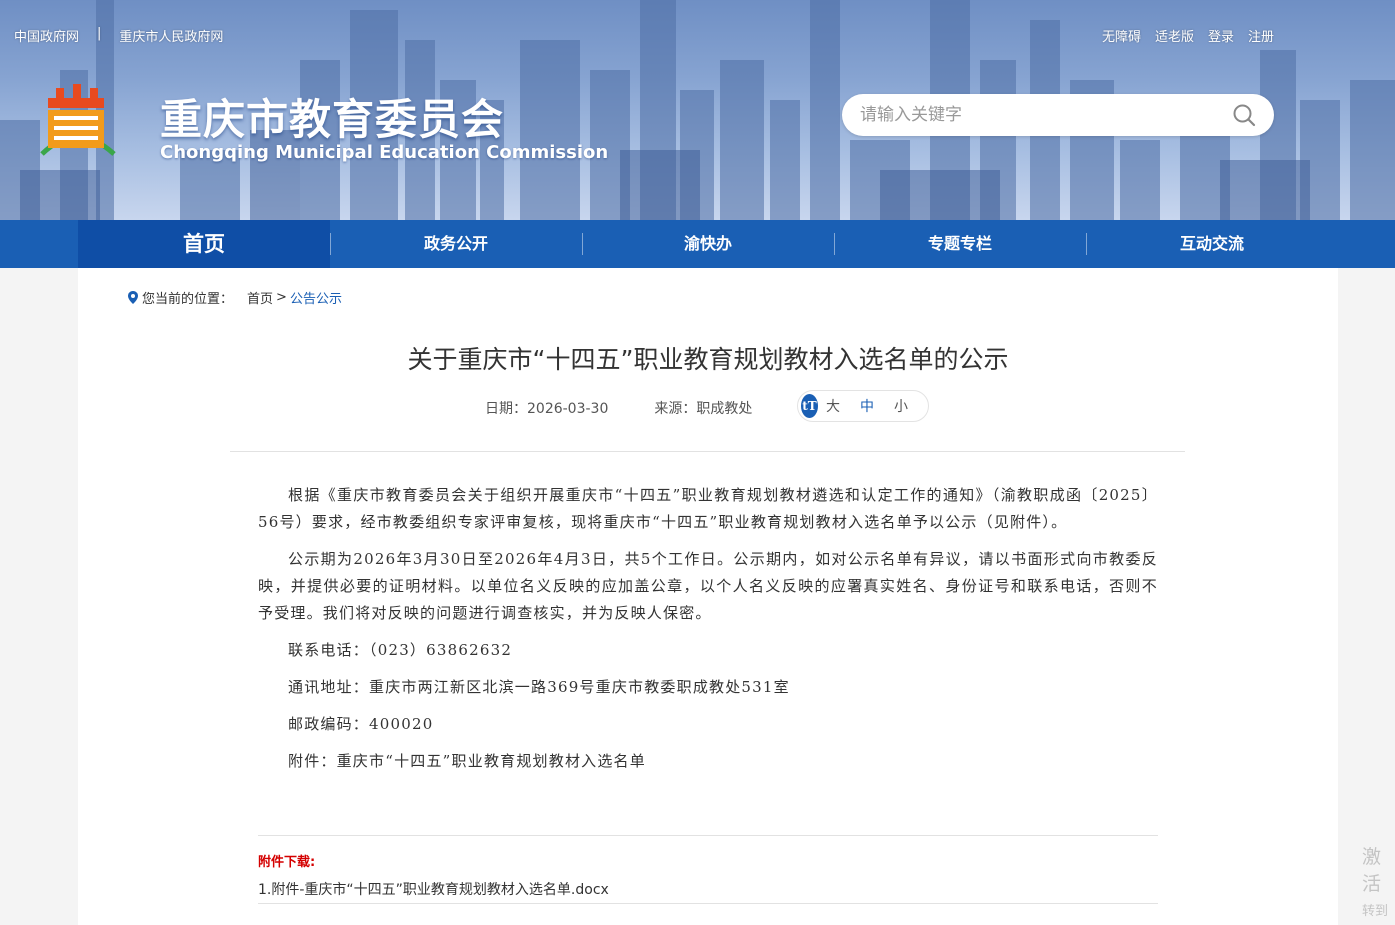 Image resolution: width=1395 pixels, height=925 pixels. What do you see at coordinates (707, 451) in the screenshot?
I see `title-divider` at bounding box center [707, 451].